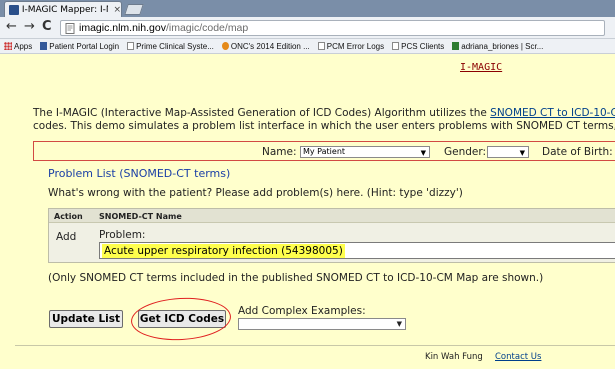  I want to click on update-list-button: Update List, so click(86, 319).